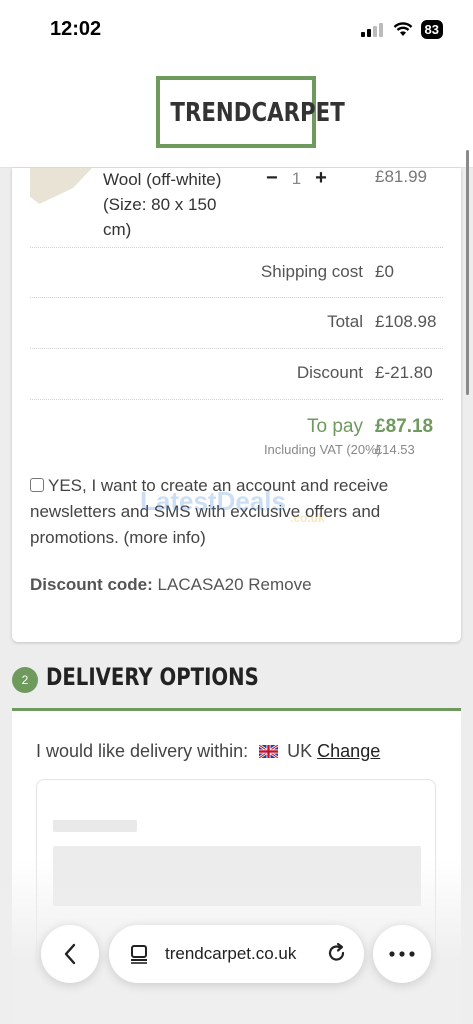 This screenshot has height=1024, width=473. I want to click on quantity-stepper: − 1 +, so click(296, 178).